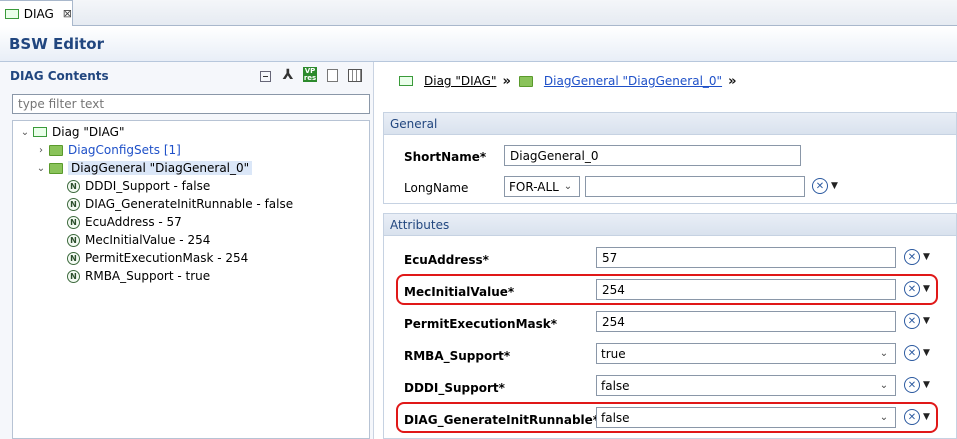 Image resolution: width=957 pixels, height=439 pixels. I want to click on editor-header: BSW Editor, so click(478, 44).